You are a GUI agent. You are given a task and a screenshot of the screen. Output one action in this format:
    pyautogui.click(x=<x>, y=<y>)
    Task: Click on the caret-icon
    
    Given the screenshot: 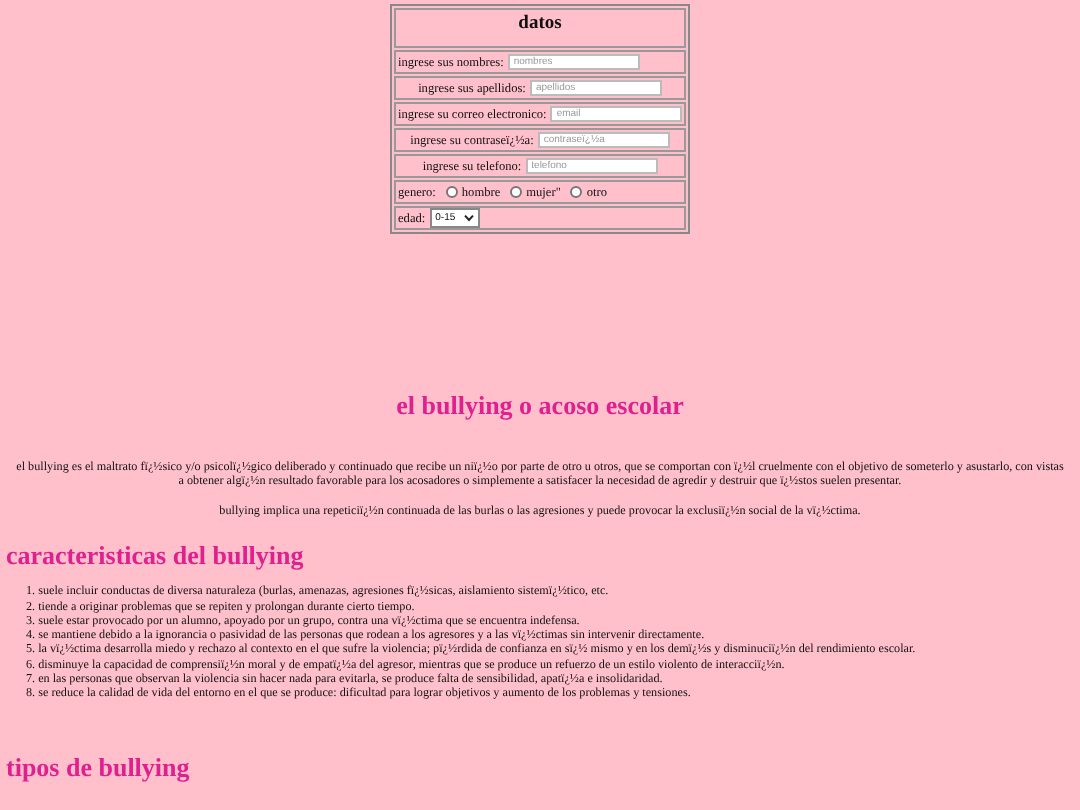 What is the action you would take?
    pyautogui.click(x=468, y=218)
    